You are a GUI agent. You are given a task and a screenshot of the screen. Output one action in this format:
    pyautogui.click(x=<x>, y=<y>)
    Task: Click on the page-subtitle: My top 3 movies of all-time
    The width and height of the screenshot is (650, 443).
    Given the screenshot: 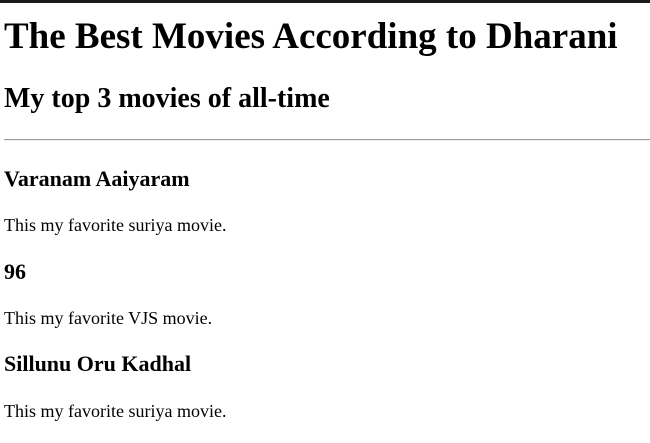 What is the action you would take?
    pyautogui.click(x=167, y=98)
    